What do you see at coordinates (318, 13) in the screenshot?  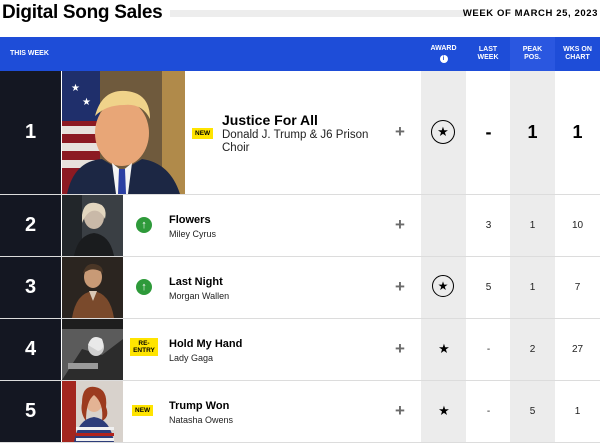 I see `title-divider` at bounding box center [318, 13].